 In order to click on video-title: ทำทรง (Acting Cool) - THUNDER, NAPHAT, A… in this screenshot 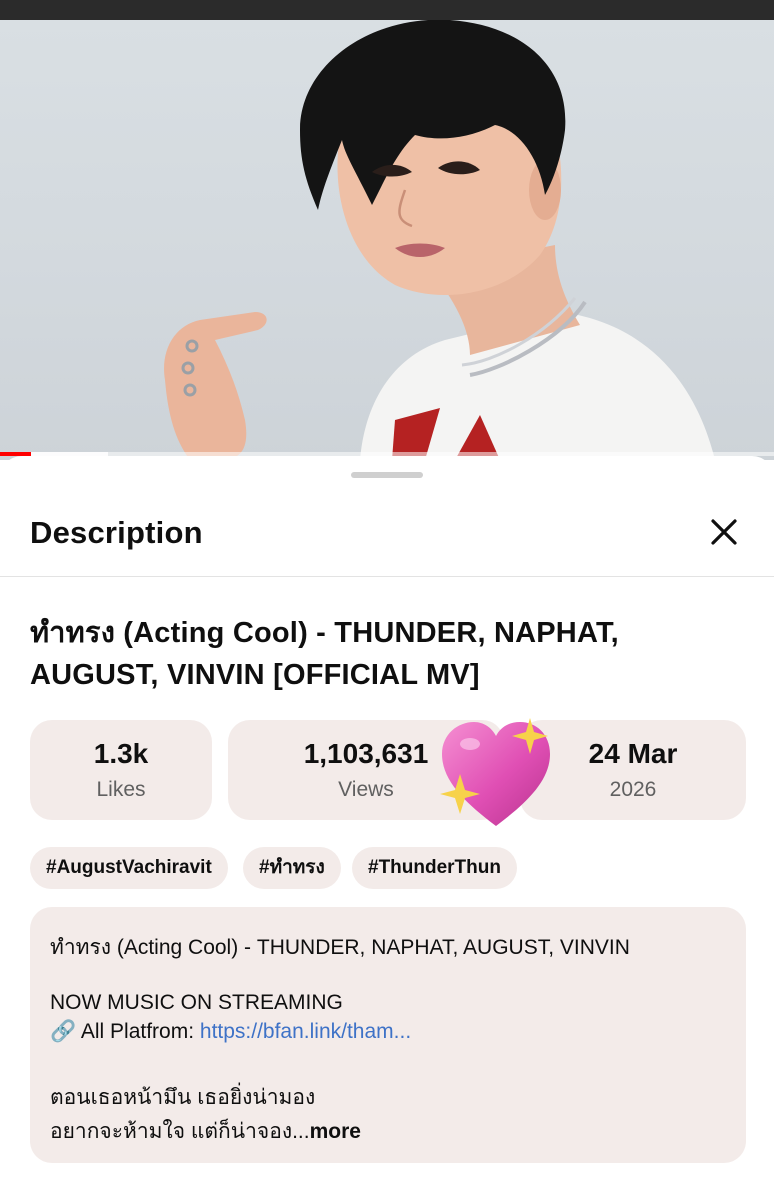, I will do `click(324, 654)`.